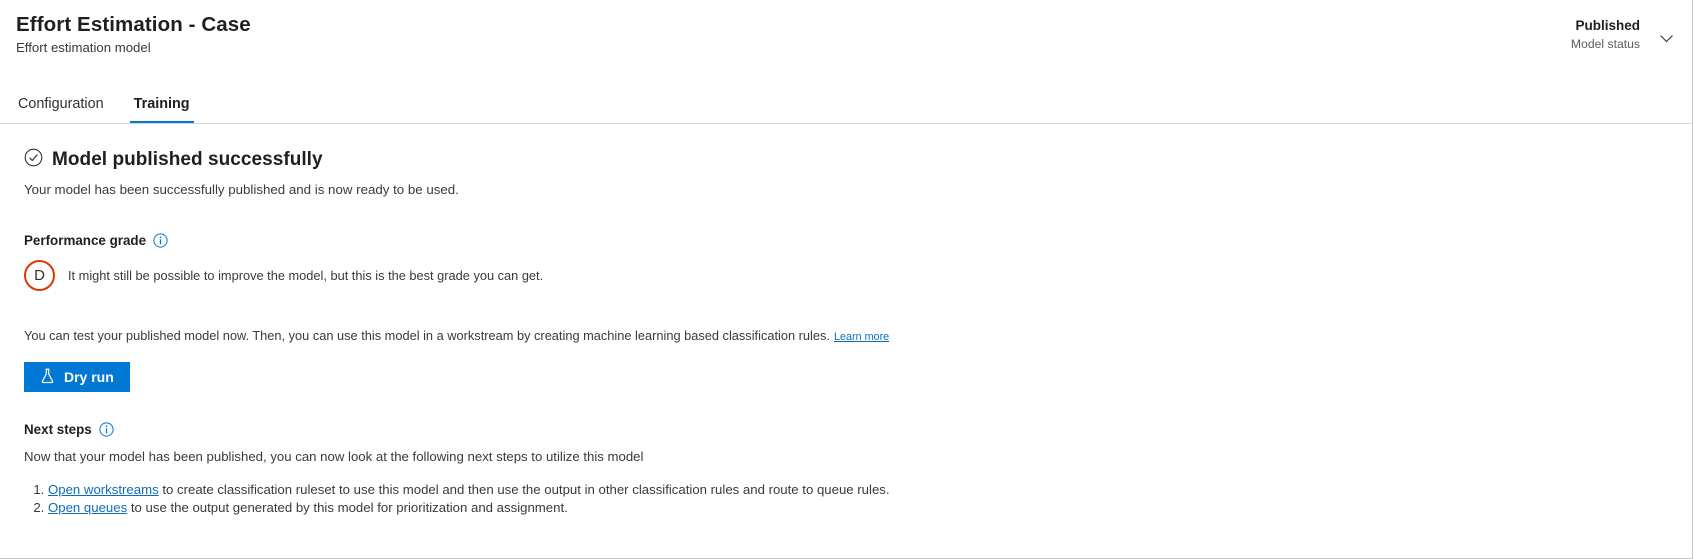  I want to click on tab-bar: Configuration Training, so click(104, 106).